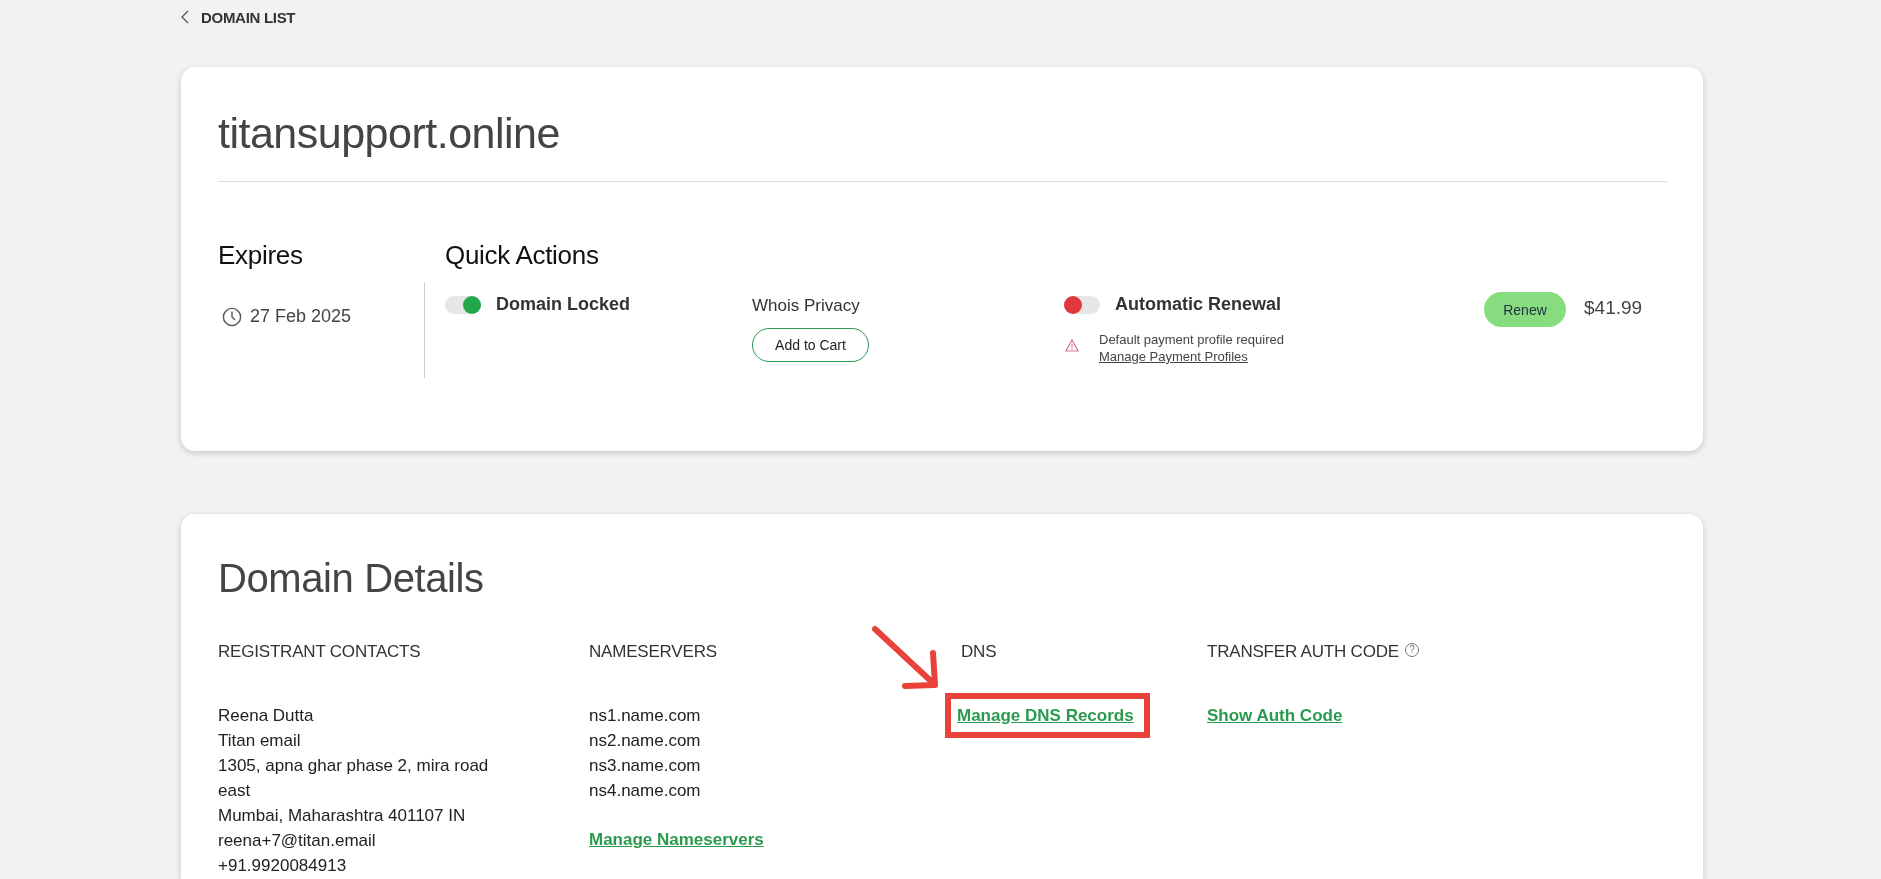  I want to click on detail-text: 1305, apna ghar phase 2, mira road east, so click(354, 778).